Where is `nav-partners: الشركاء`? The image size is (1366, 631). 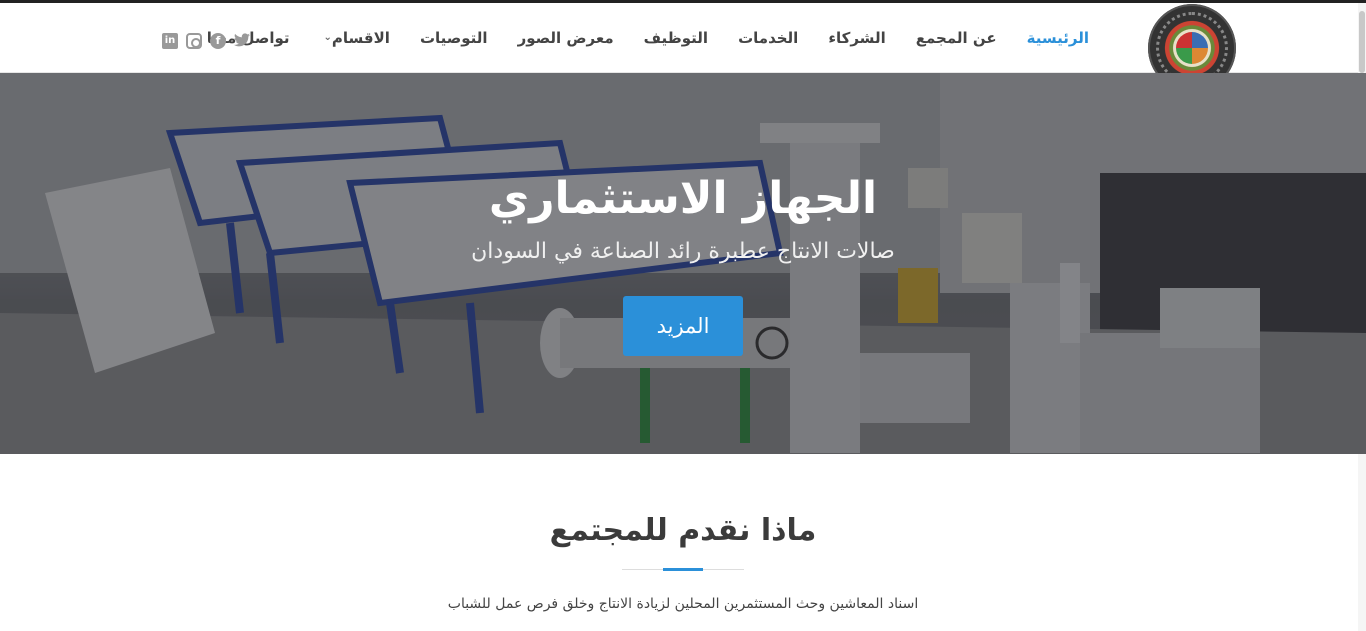
nav-partners: الشركاء is located at coordinates (856, 38).